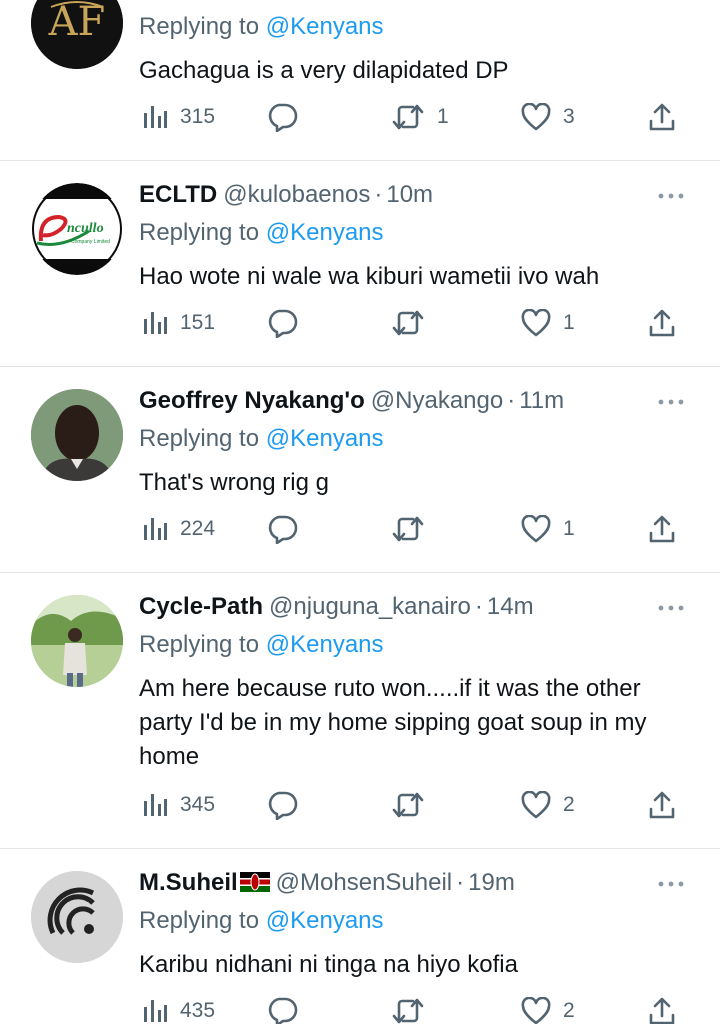 Image resolution: width=720 pixels, height=1024 pixels. I want to click on media-logo-icon, so click(77, 917).